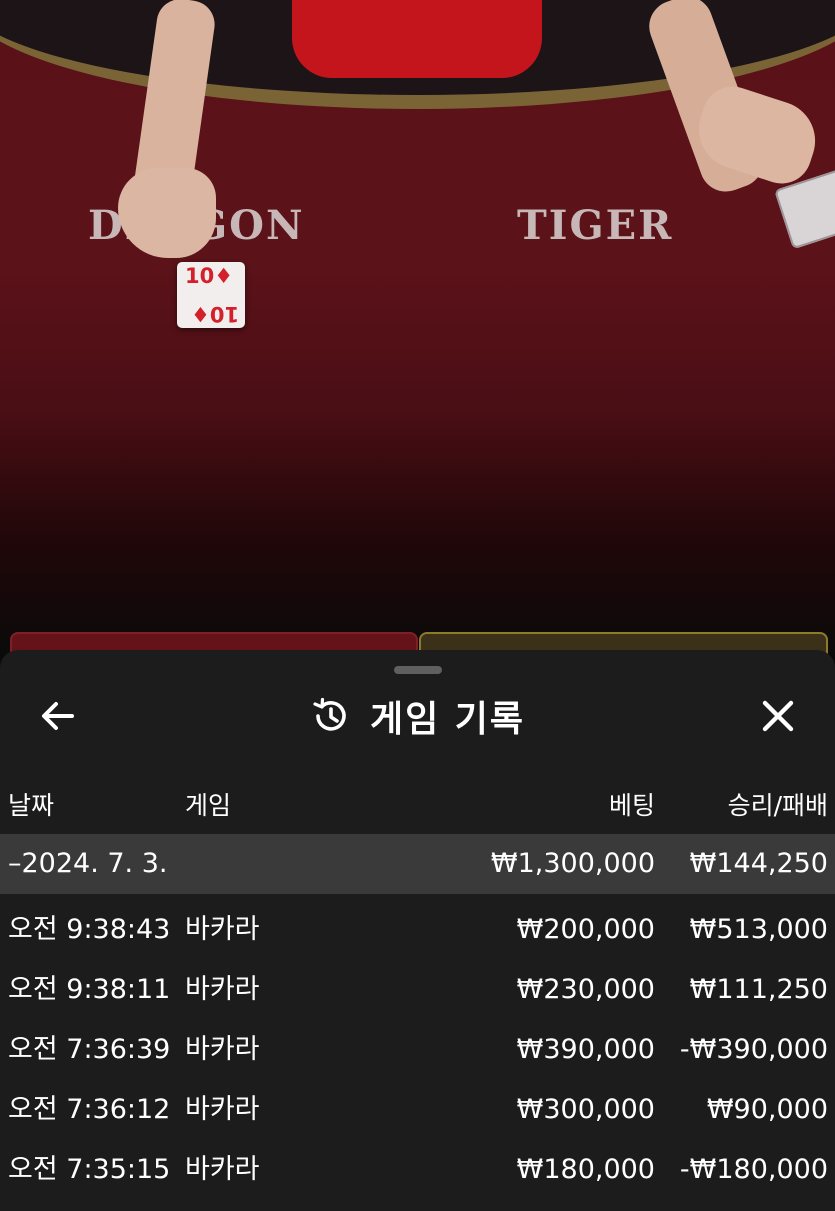 Image resolution: width=835 pixels, height=1211 pixels. Describe the element at coordinates (585, 1169) in the screenshot. I see `row-bet: ₩180,000` at that location.